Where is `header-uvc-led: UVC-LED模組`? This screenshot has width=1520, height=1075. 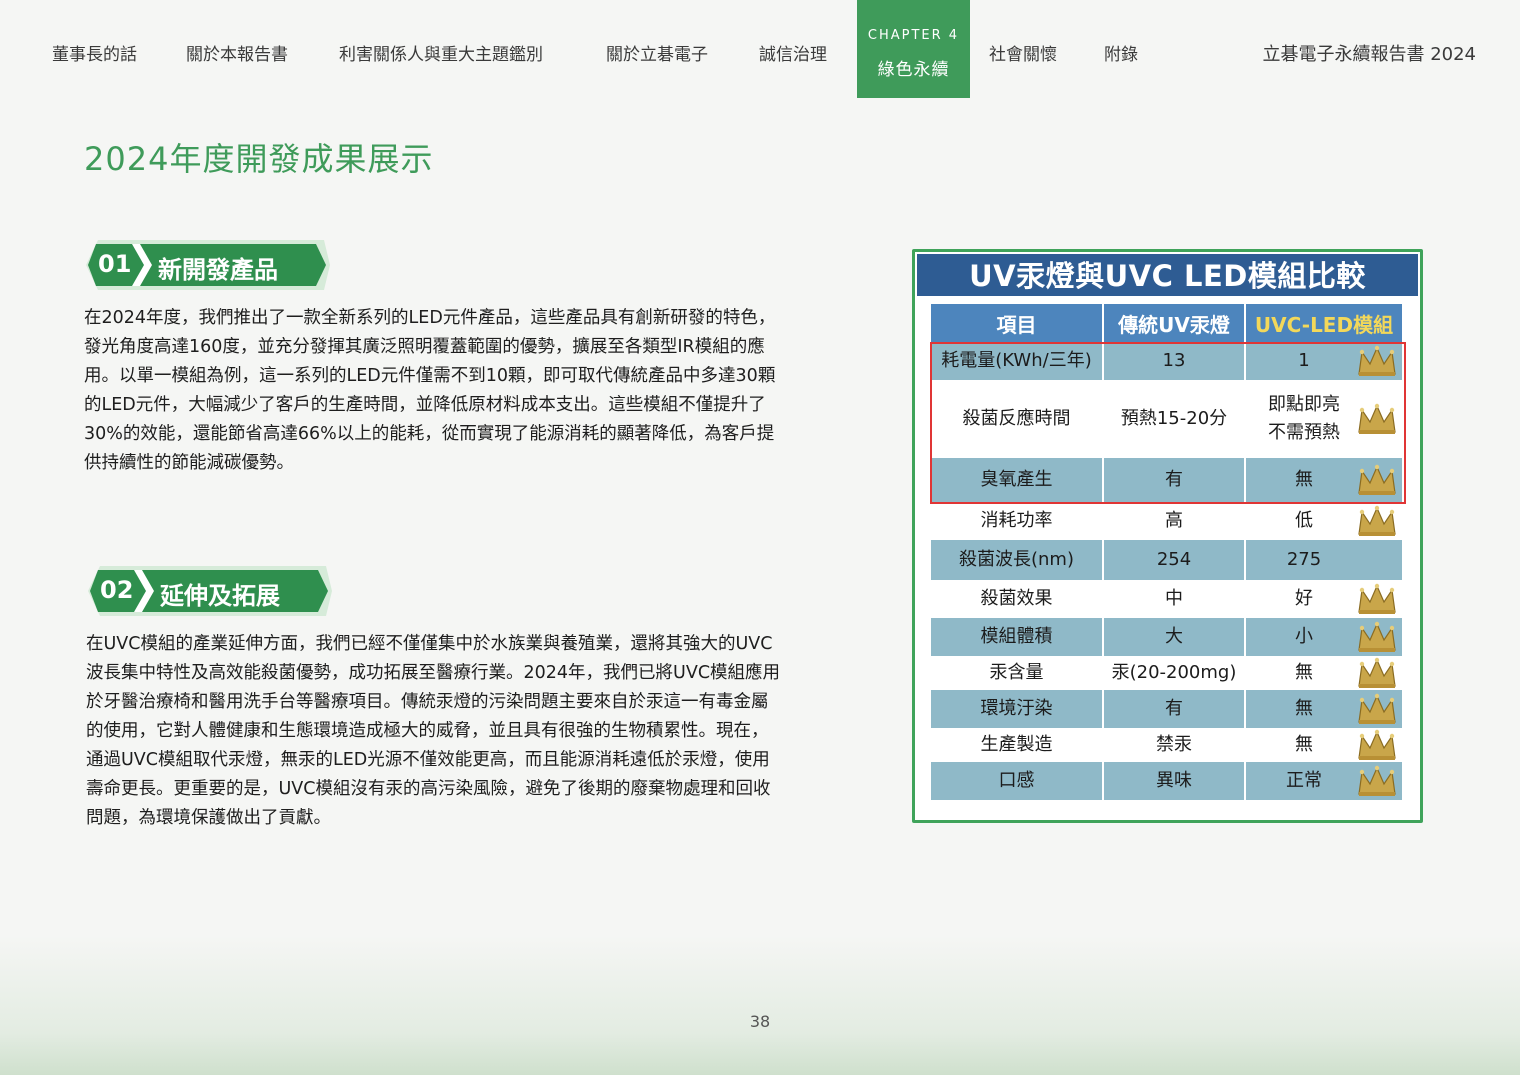 header-uvc-led: UVC-LED模組 is located at coordinates (1324, 323).